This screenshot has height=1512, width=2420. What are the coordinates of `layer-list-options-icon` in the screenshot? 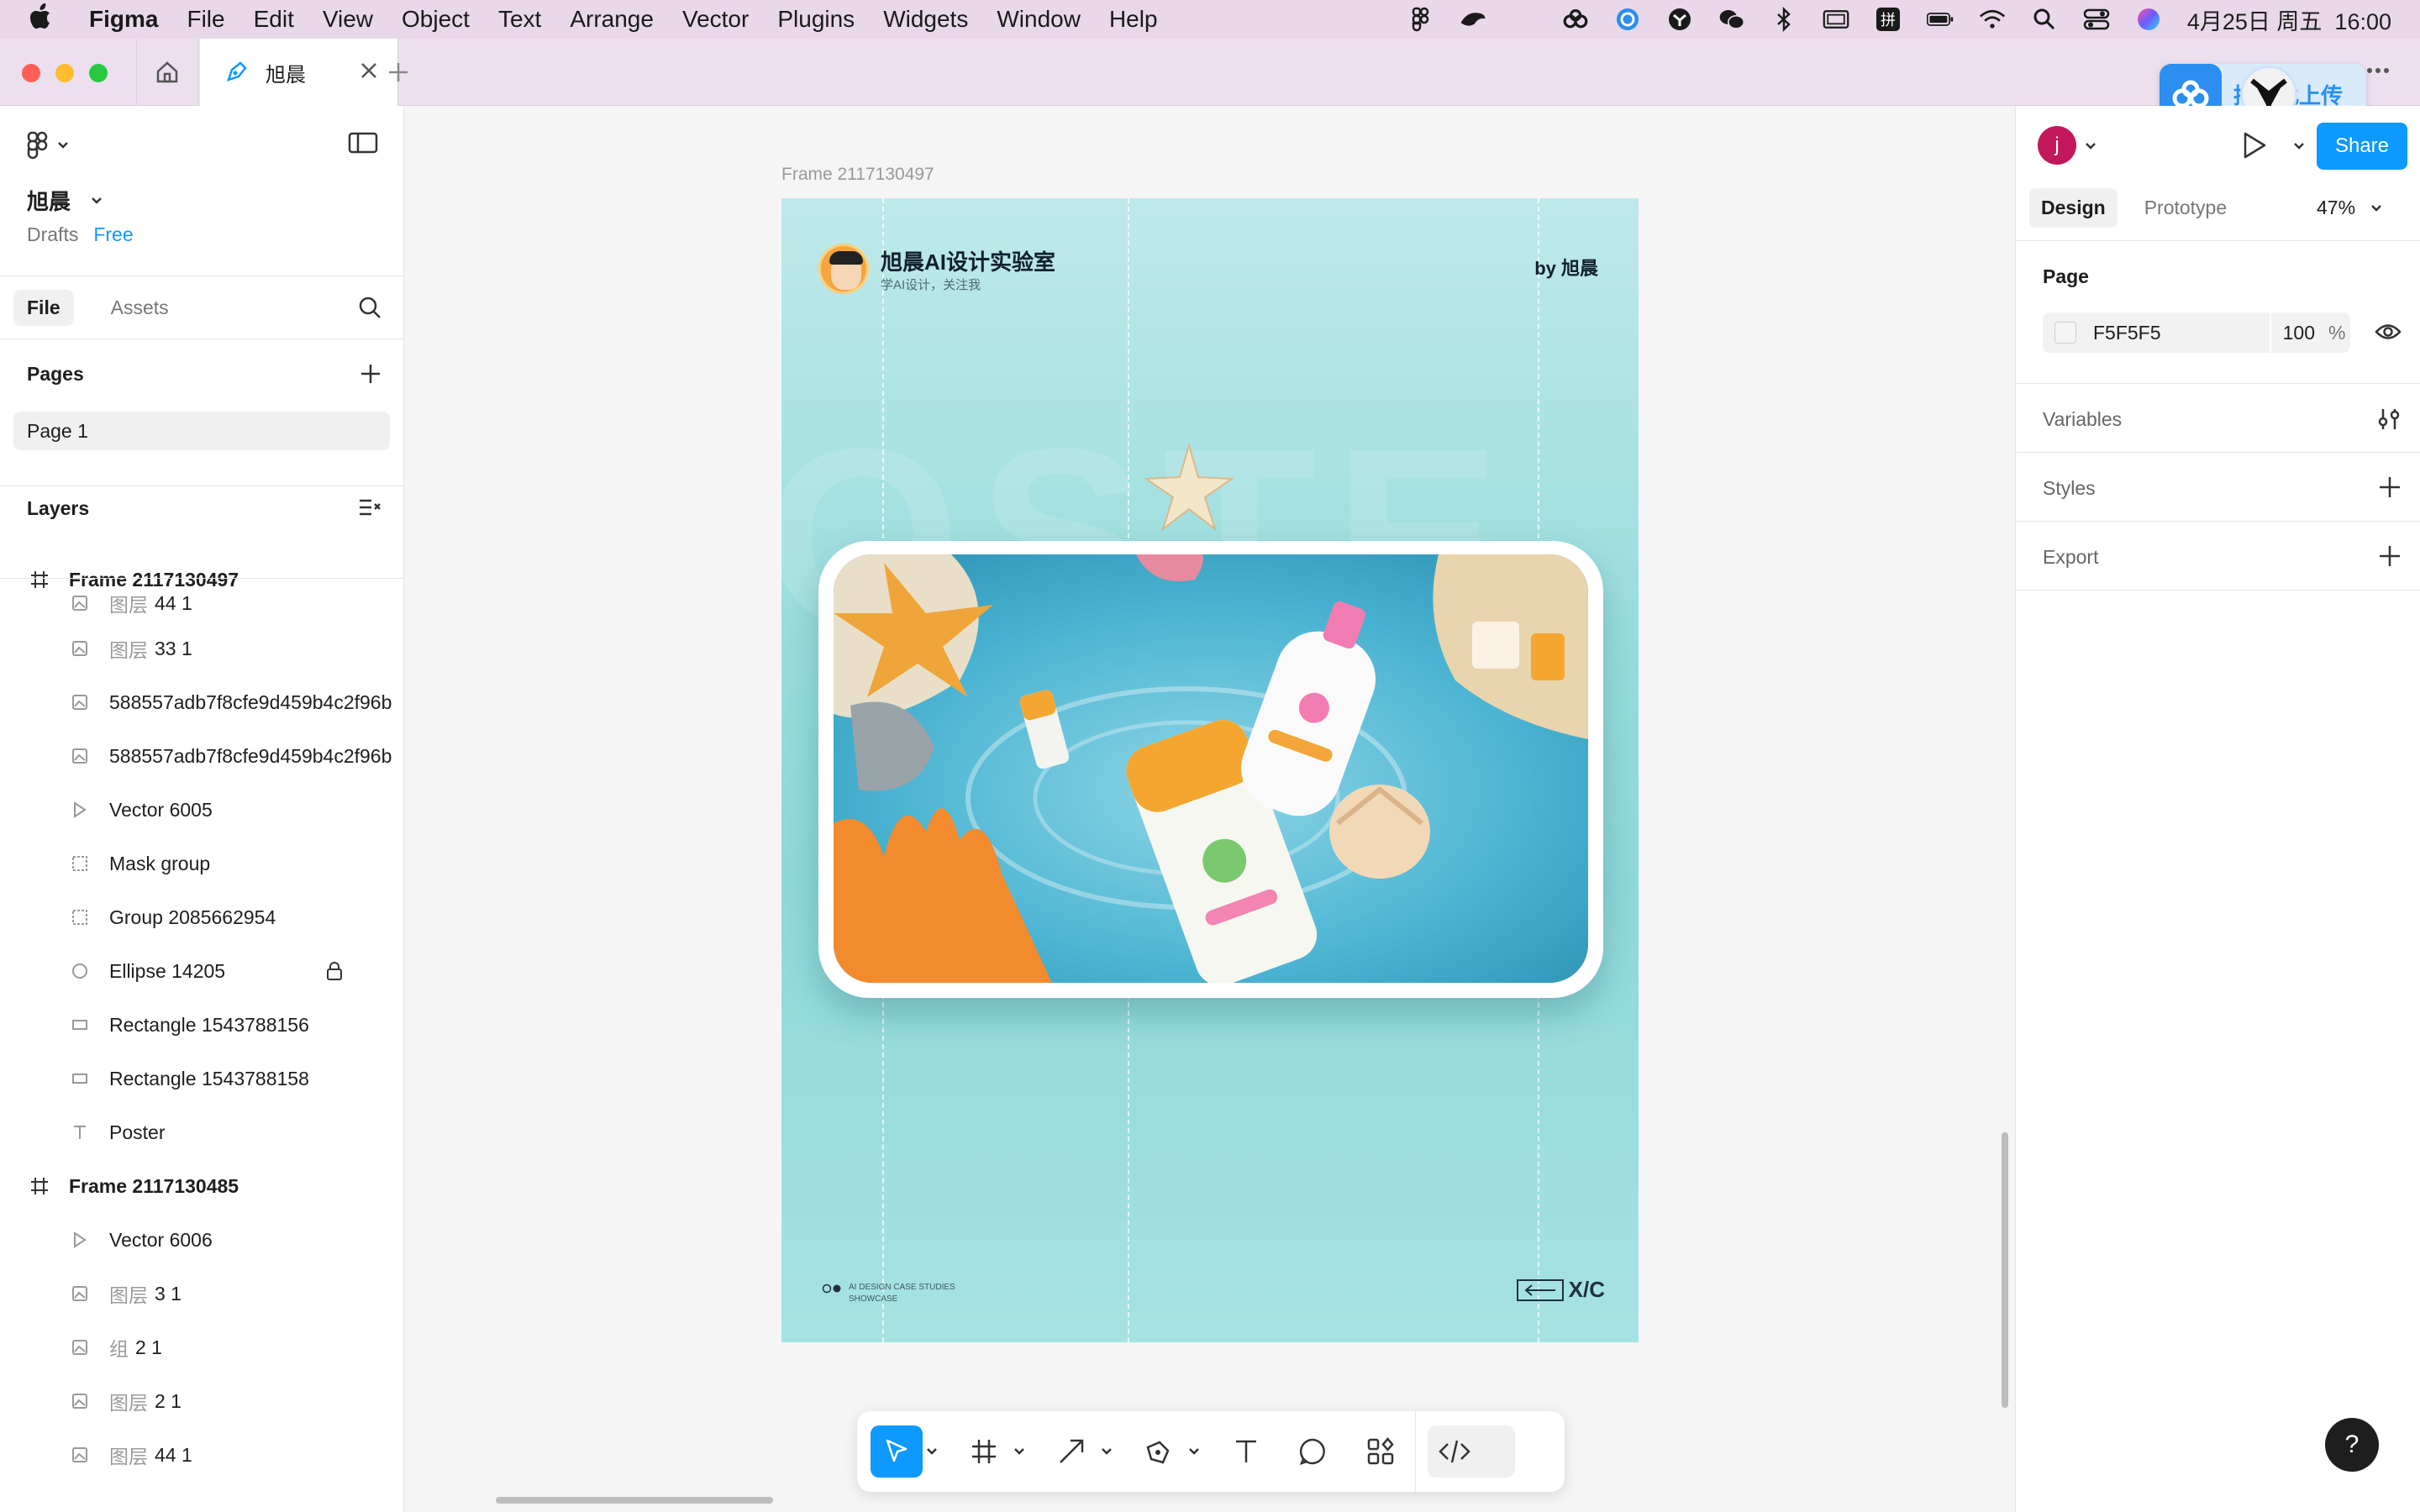 It's located at (369, 510).